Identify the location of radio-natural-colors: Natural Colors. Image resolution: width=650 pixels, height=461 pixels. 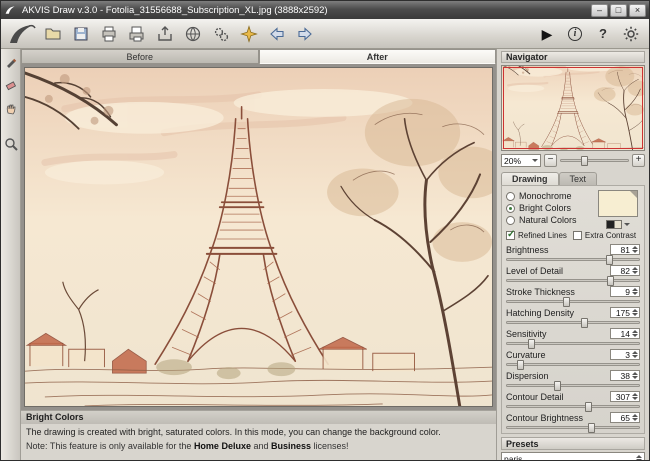
(550, 220).